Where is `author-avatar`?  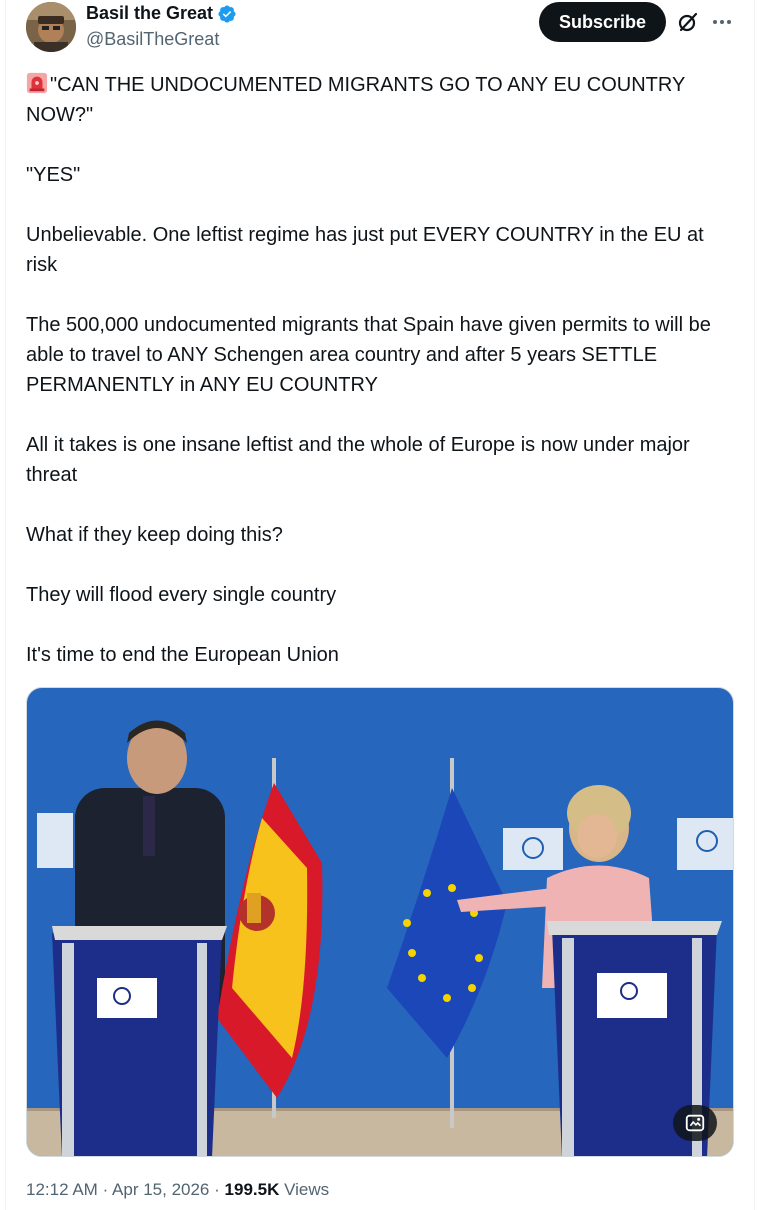 author-avatar is located at coordinates (51, 27).